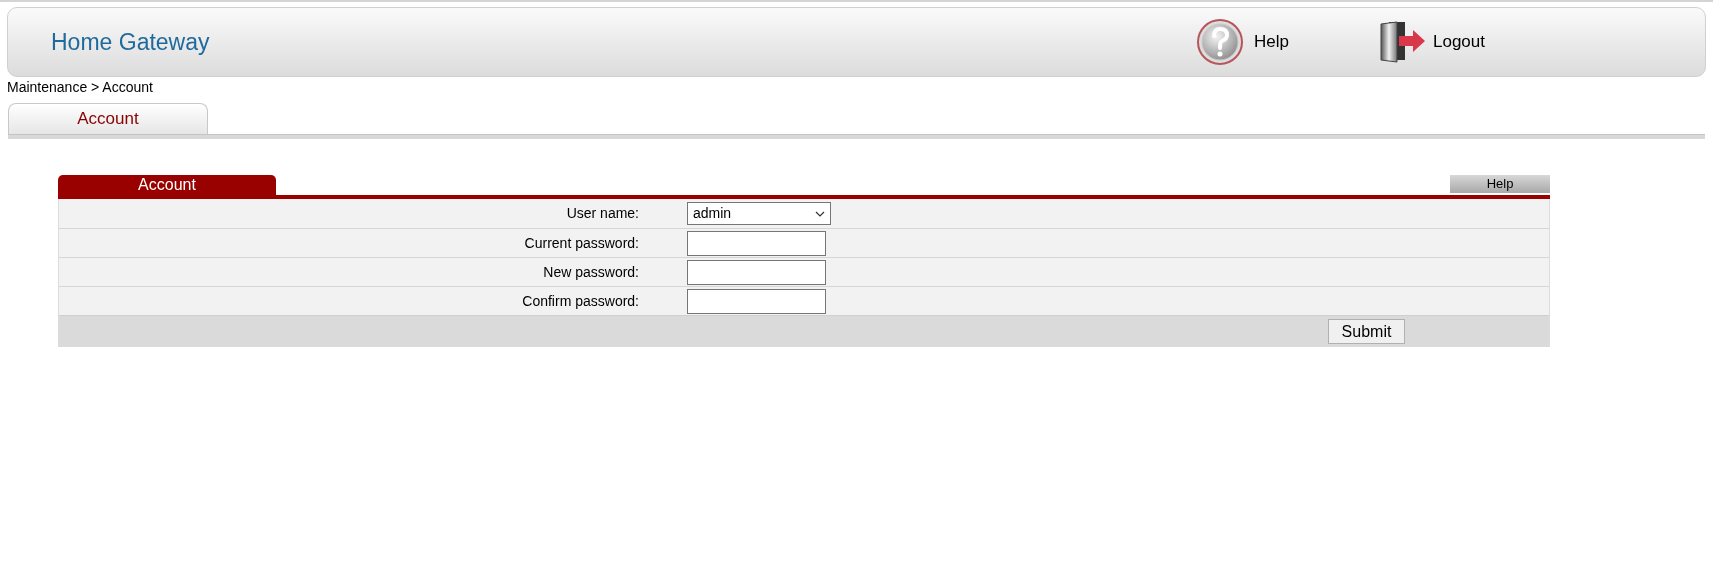 Image resolution: width=1713 pixels, height=586 pixels. What do you see at coordinates (80, 87) in the screenshot?
I see `breadcrumb: Maintenance > Account` at bounding box center [80, 87].